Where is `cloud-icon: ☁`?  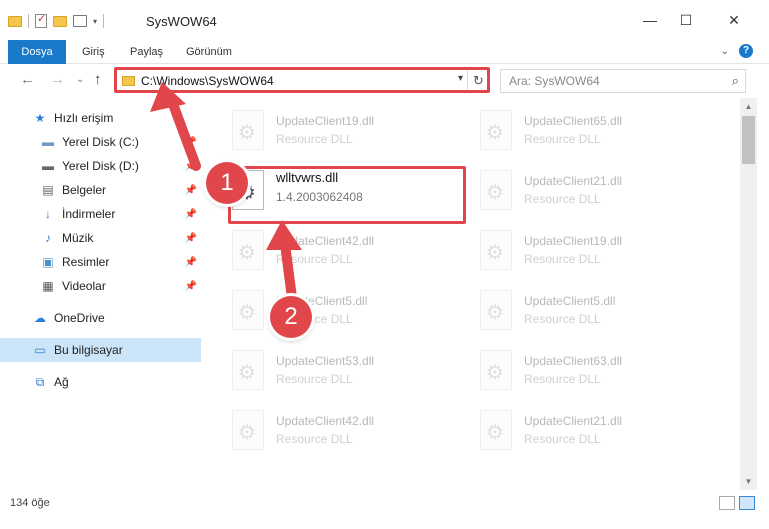
cloud-icon: ☁ is located at coordinates (40, 318).